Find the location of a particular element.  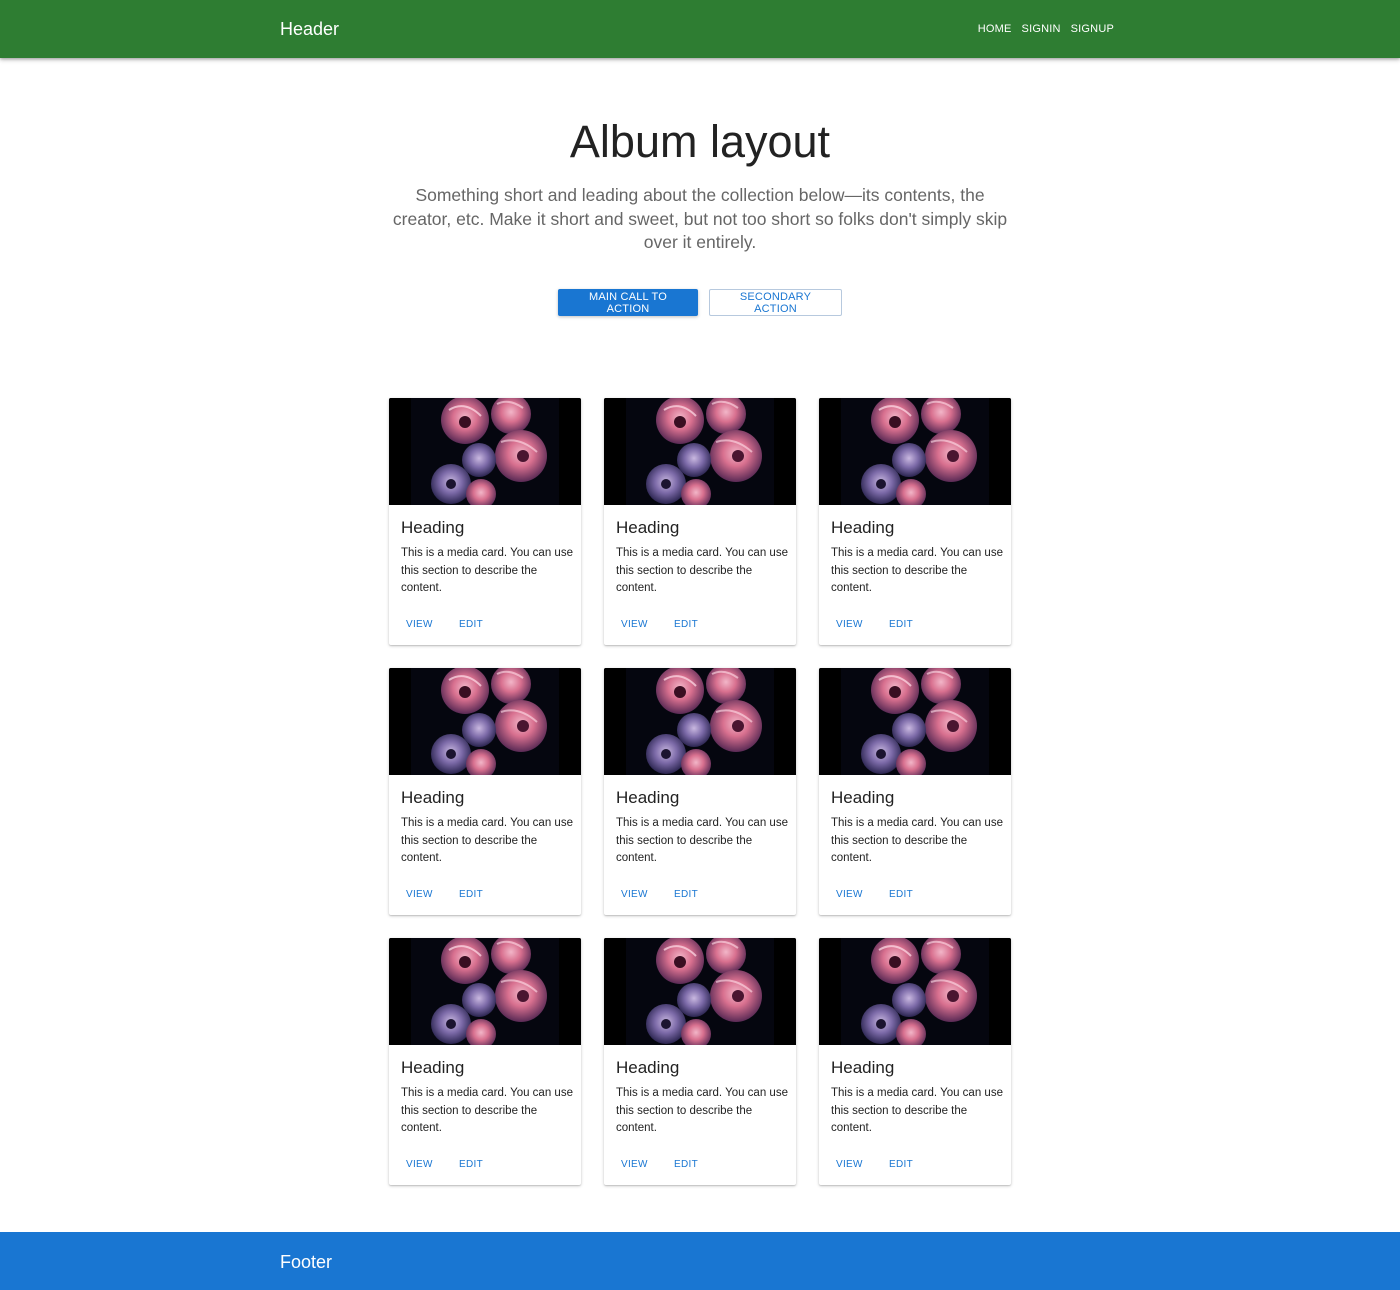

footer-text: Footer is located at coordinates (306, 1262).